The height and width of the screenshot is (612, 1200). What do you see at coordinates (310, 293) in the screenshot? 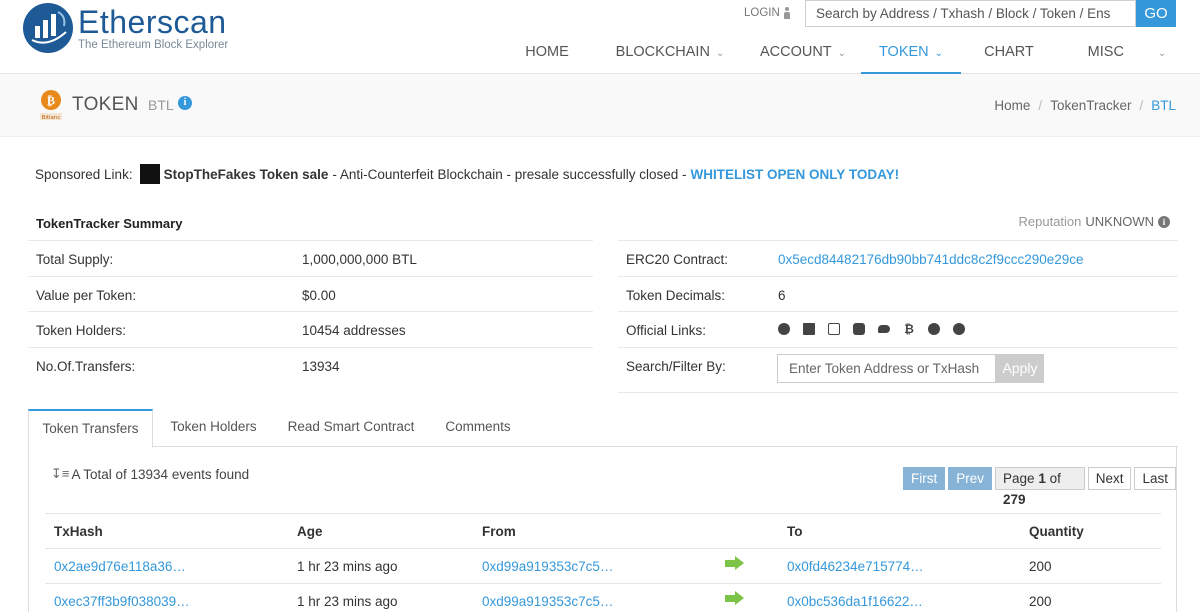
I see `summary-row: Value per Token: $0.00` at bounding box center [310, 293].